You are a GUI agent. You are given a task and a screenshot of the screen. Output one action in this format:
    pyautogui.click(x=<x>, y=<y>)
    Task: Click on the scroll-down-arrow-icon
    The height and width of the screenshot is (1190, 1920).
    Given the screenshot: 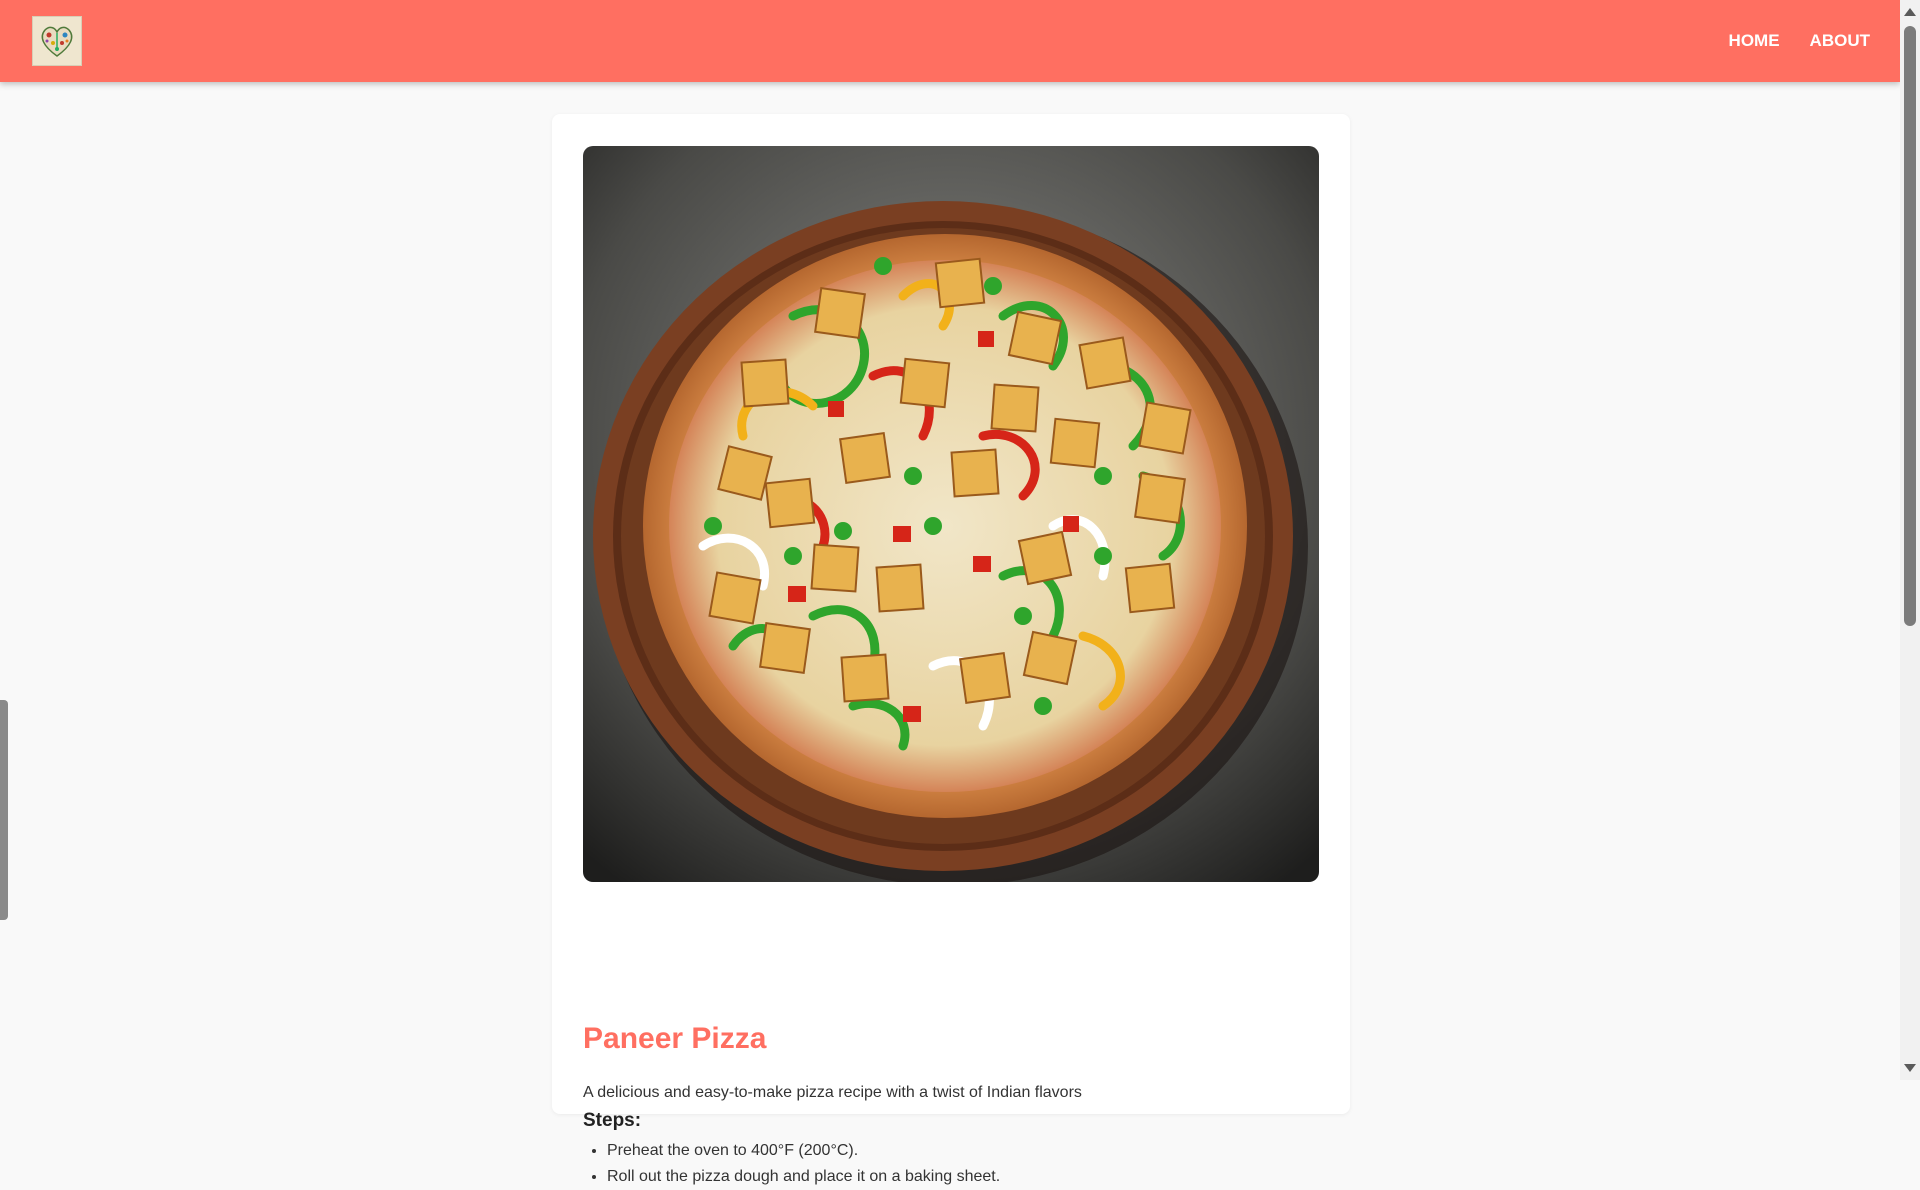 What is the action you would take?
    pyautogui.click(x=1910, y=1068)
    